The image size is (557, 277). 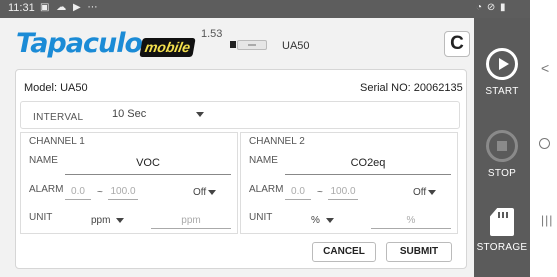 What do you see at coordinates (315, 220) in the screenshot?
I see `unit-value: %` at bounding box center [315, 220].